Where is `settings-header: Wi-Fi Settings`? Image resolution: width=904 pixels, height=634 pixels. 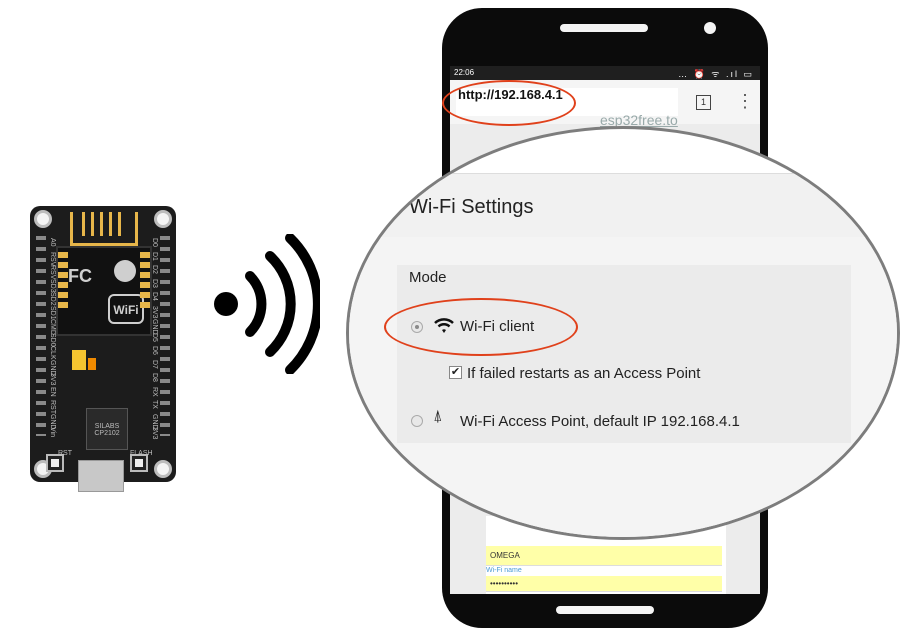
settings-header: Wi-Fi Settings is located at coordinates (623, 205).